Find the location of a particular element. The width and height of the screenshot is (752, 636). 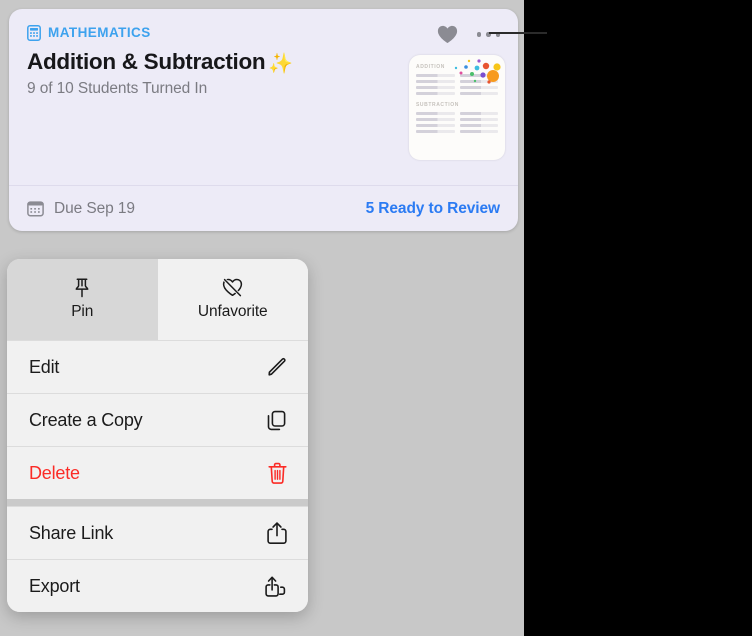

thumbnail-problem-grid is located at coordinates (457, 122).